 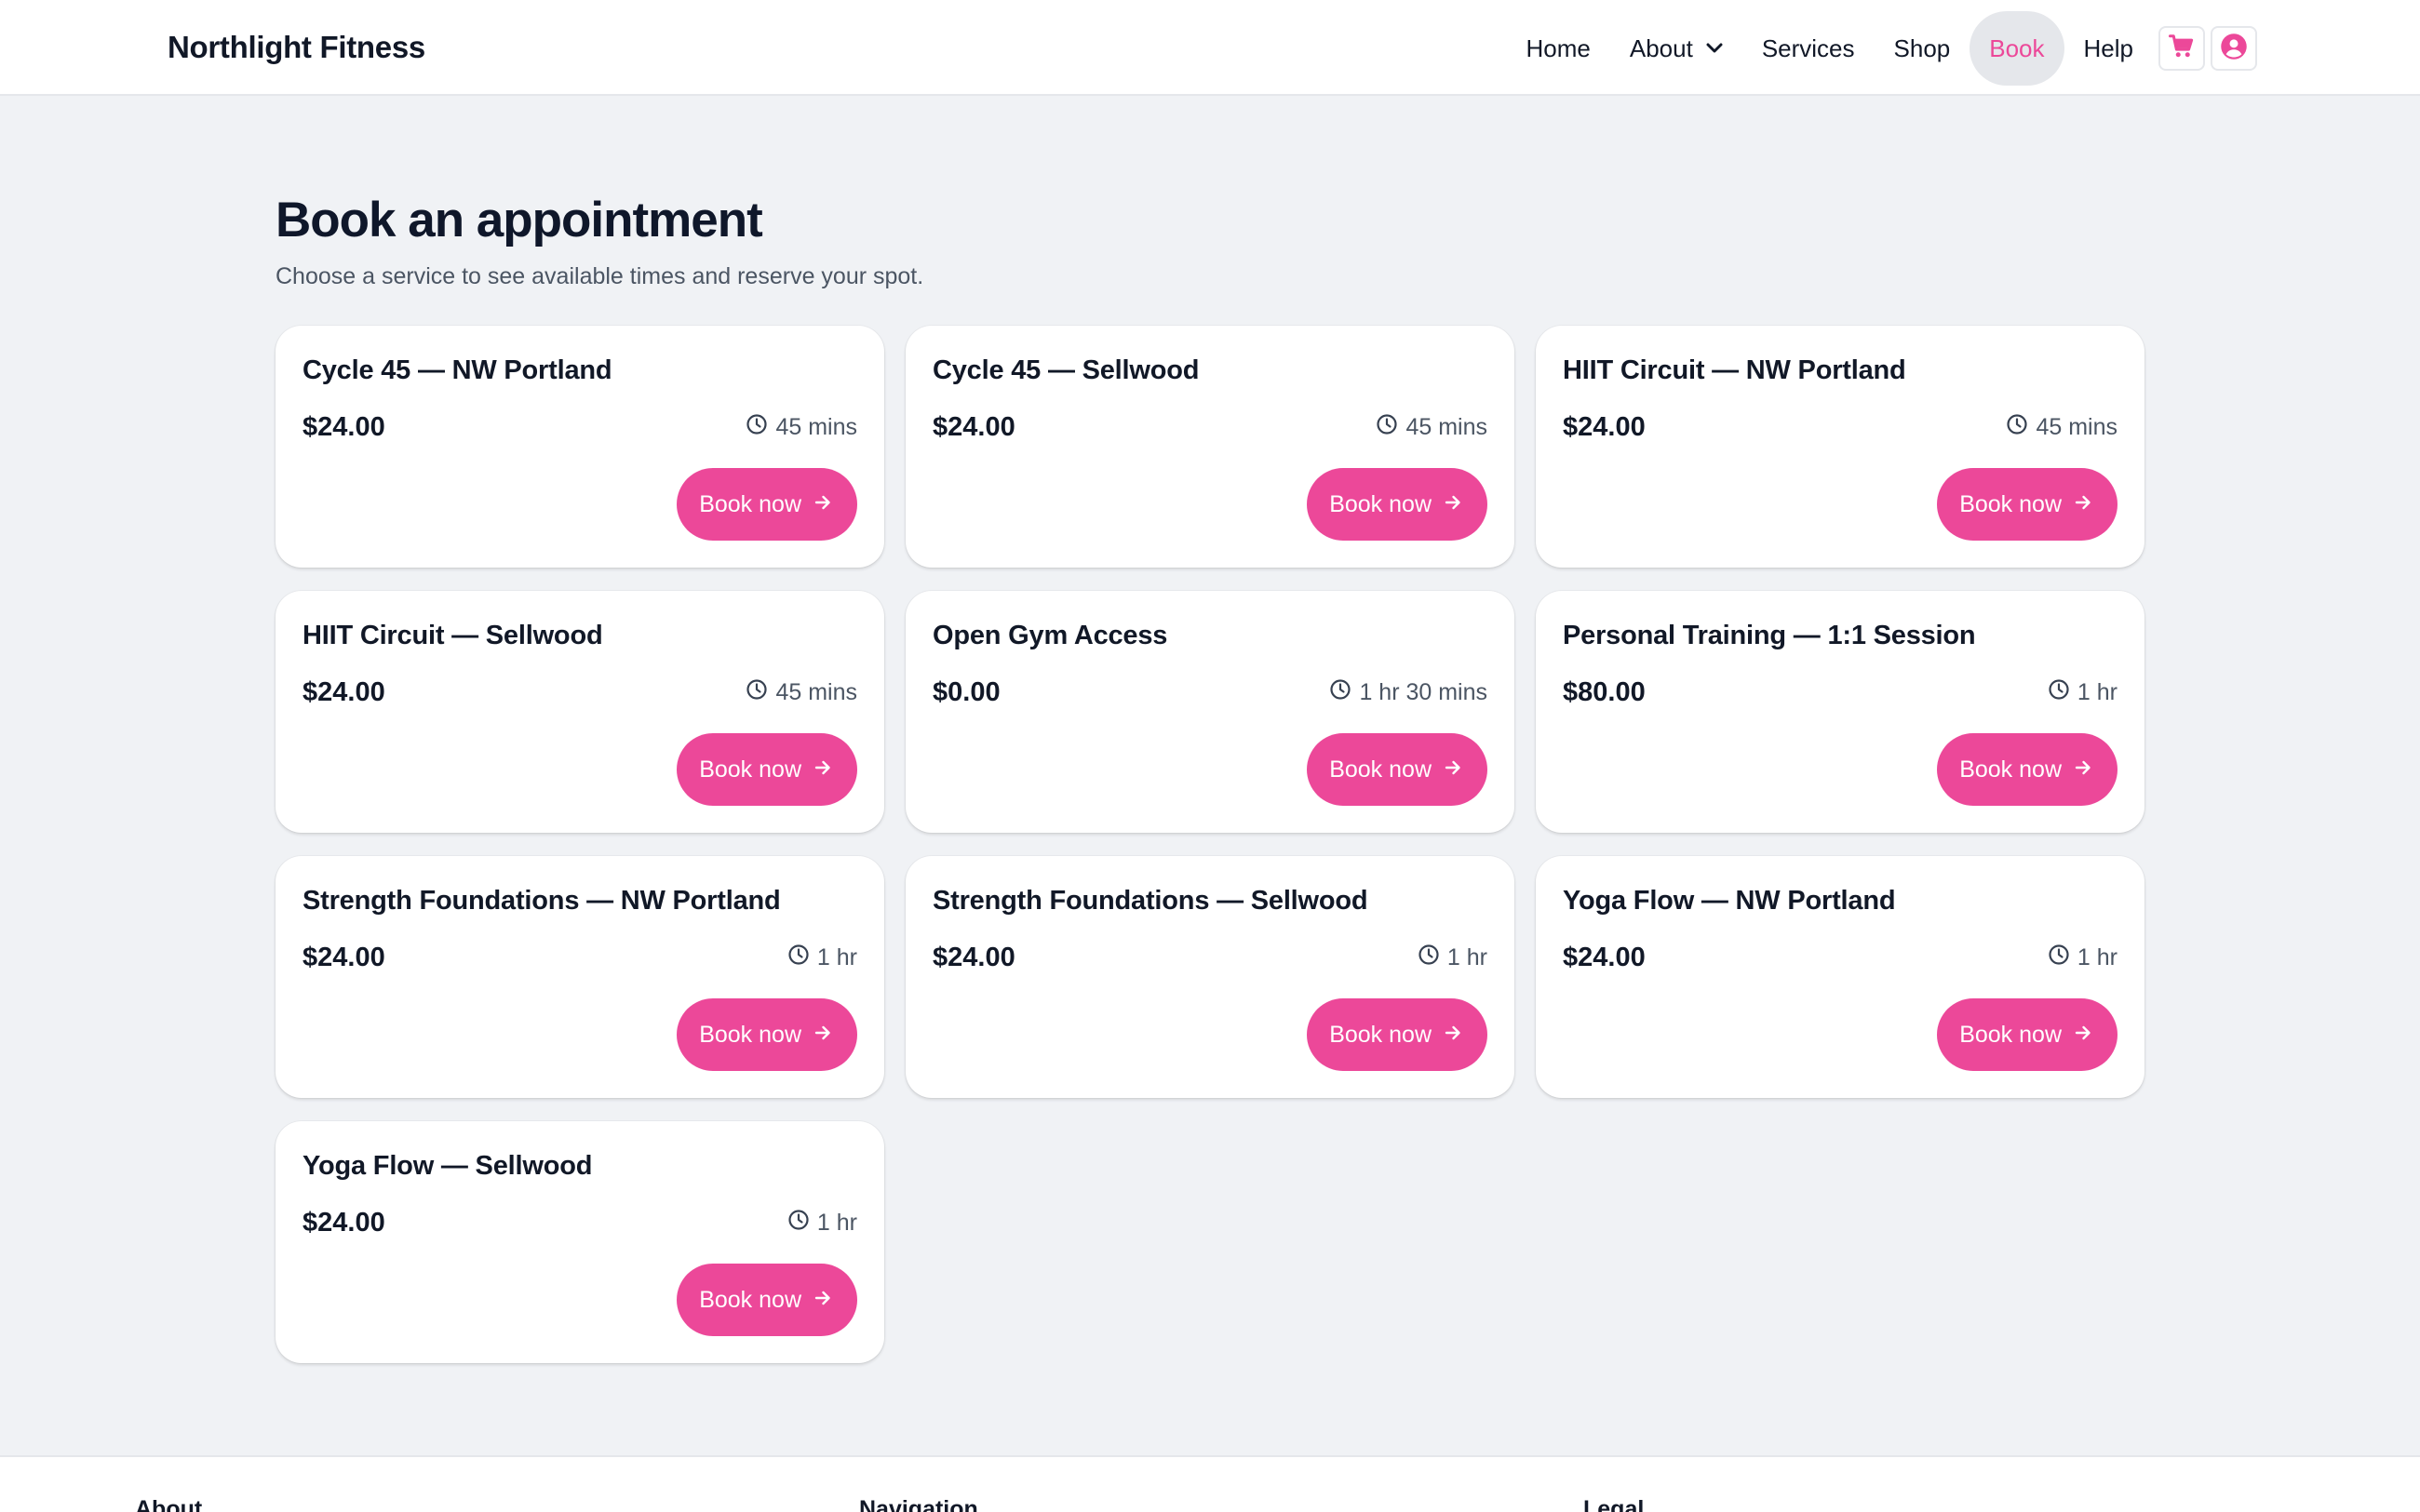 What do you see at coordinates (2181, 49) in the screenshot?
I see `cart-button` at bounding box center [2181, 49].